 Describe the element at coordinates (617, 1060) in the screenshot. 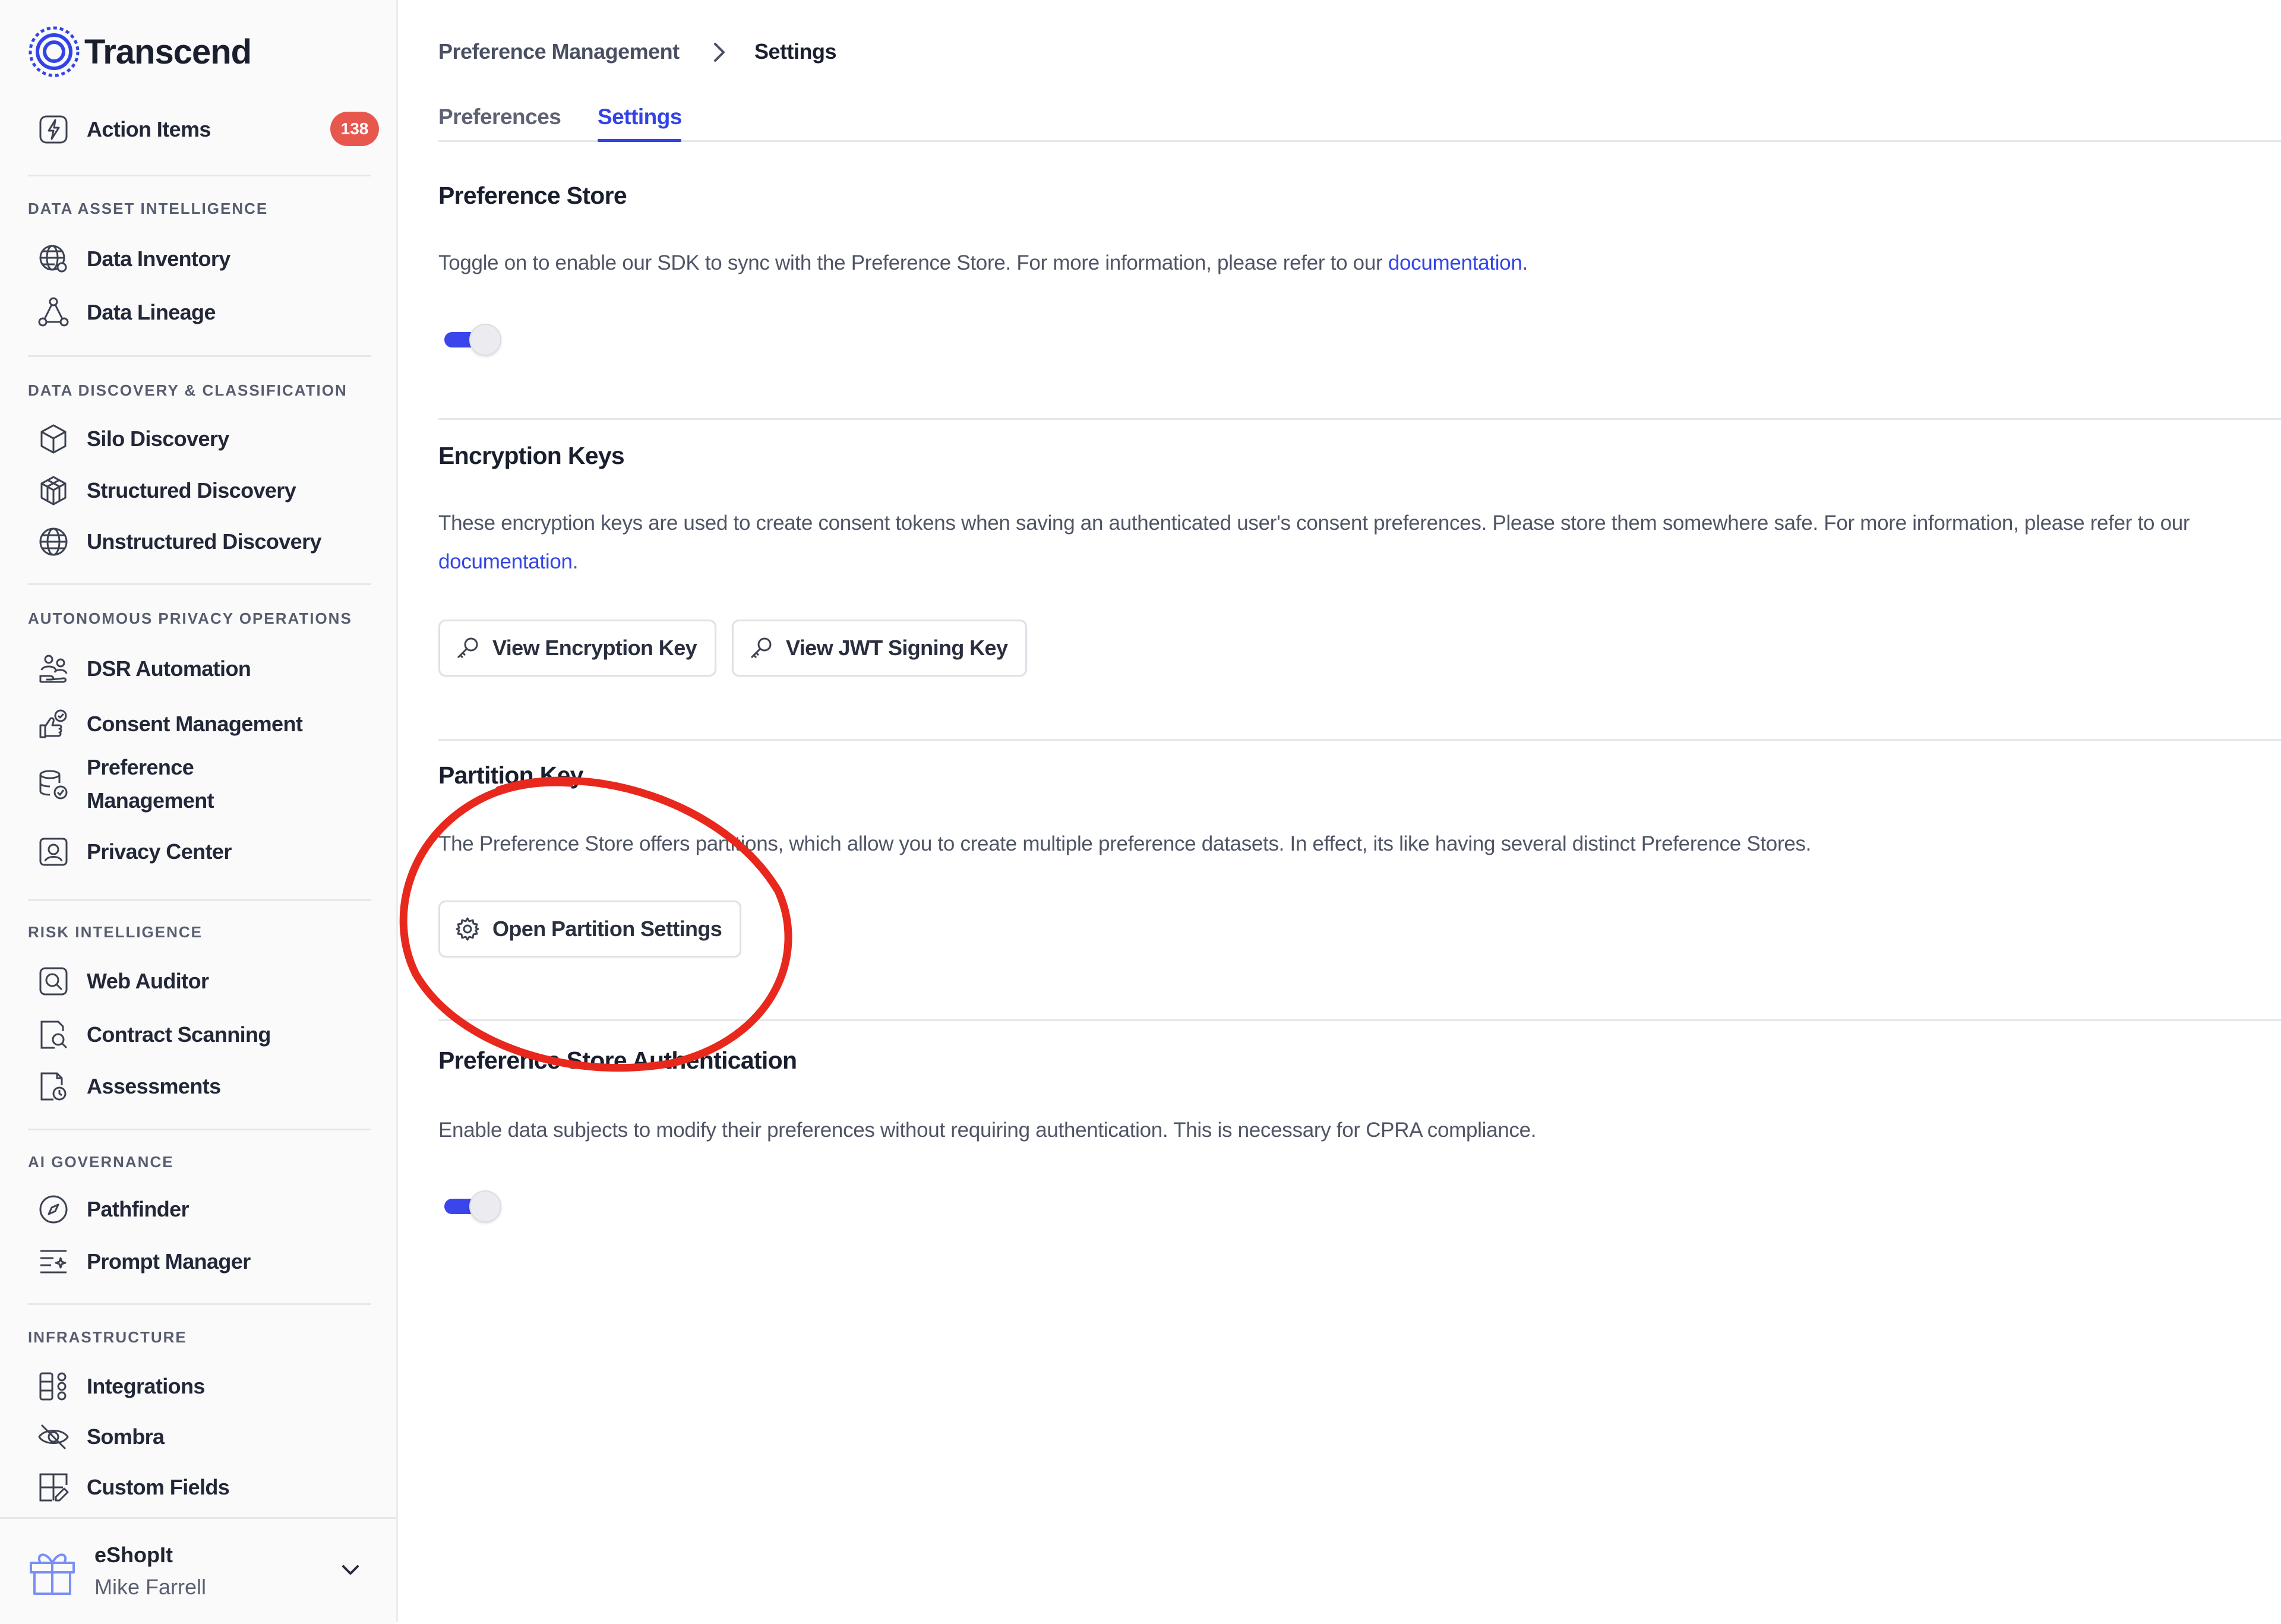

I see `store-auth-title: Preference Store Authentication` at that location.